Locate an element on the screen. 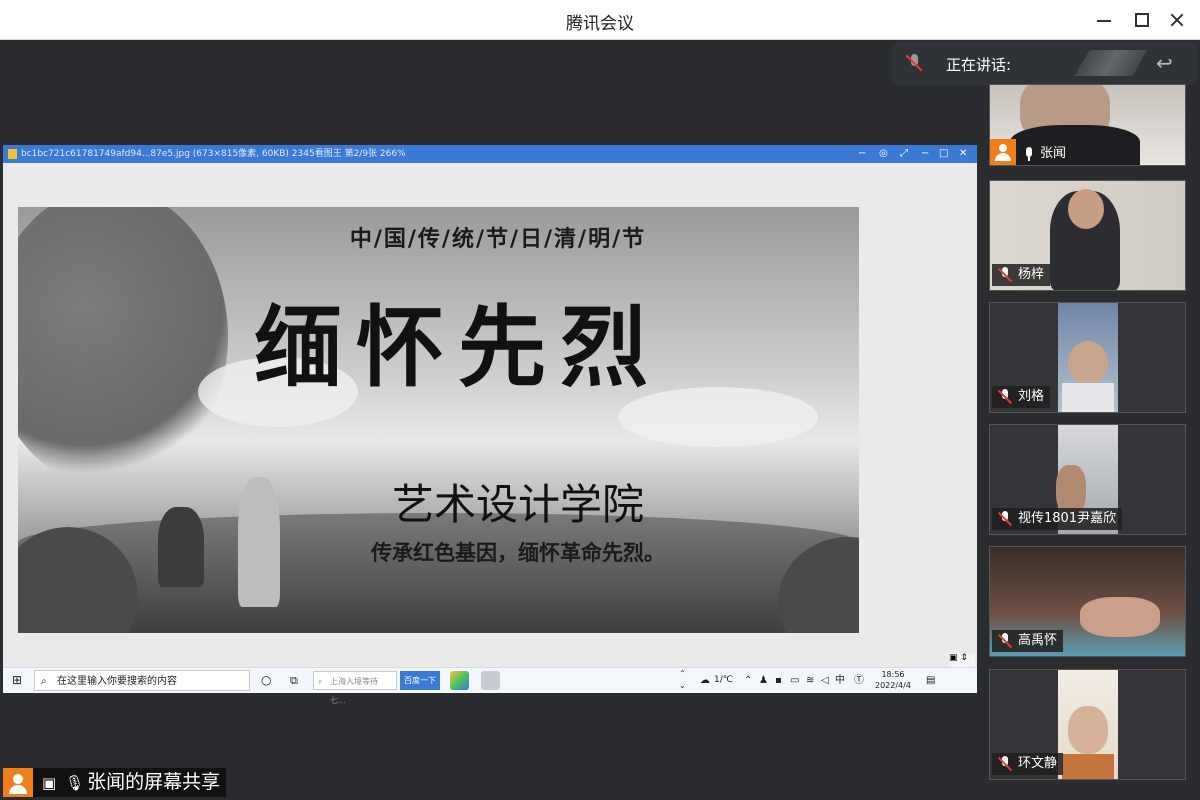 This screenshot has width=1200, height=800. participant-name: 张闻 is located at coordinates (1053, 153).